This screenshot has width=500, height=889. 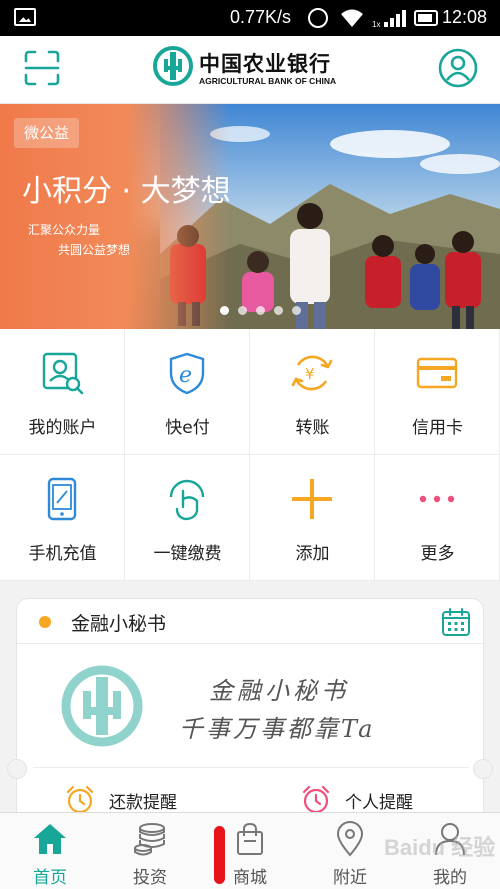 I want to click on service-label: 手机充值, so click(x=62, y=554).